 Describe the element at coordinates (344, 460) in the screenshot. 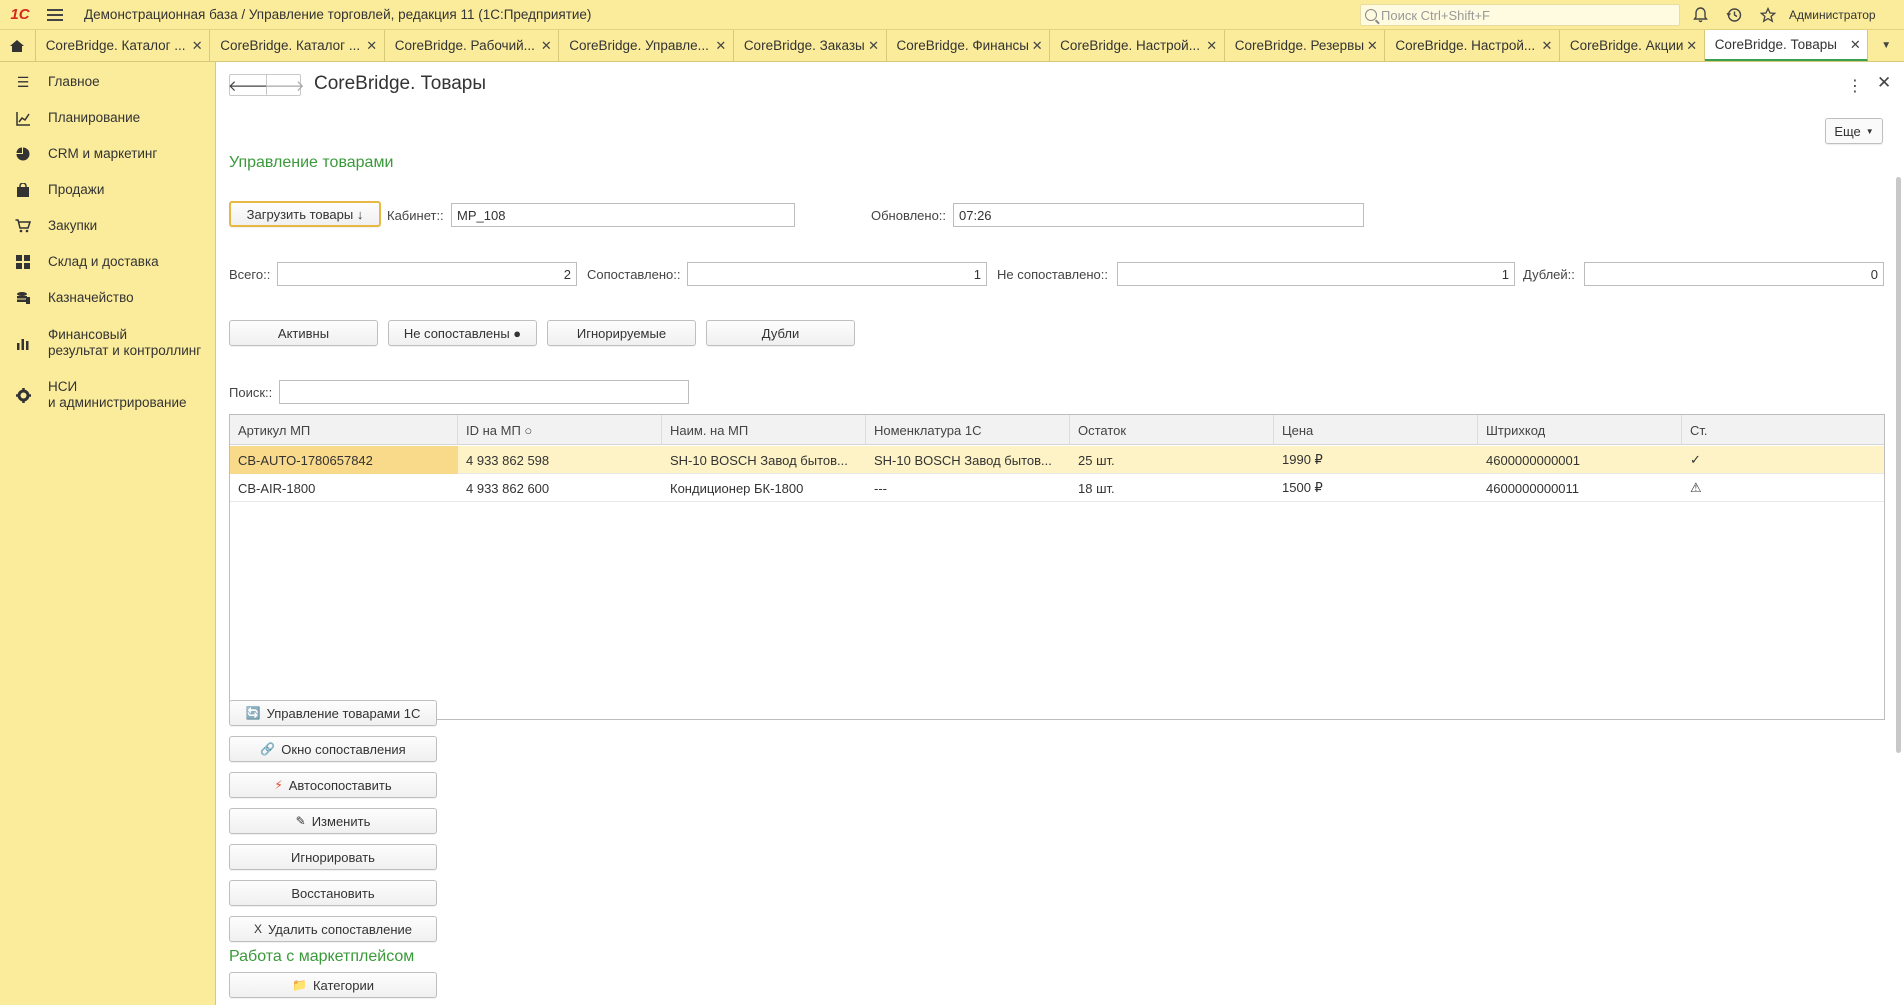

I see `cell-sku: CB-AUTO-1780657842` at that location.